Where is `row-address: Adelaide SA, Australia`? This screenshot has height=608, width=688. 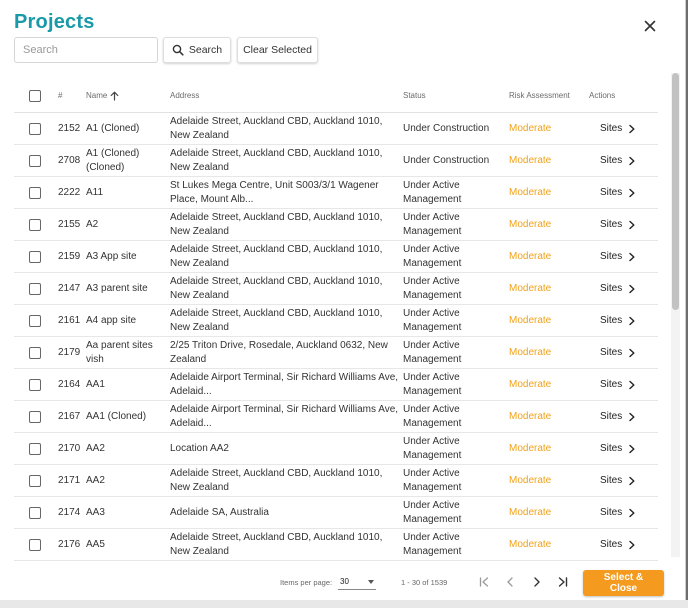 row-address: Adelaide SA, Australia is located at coordinates (219, 512).